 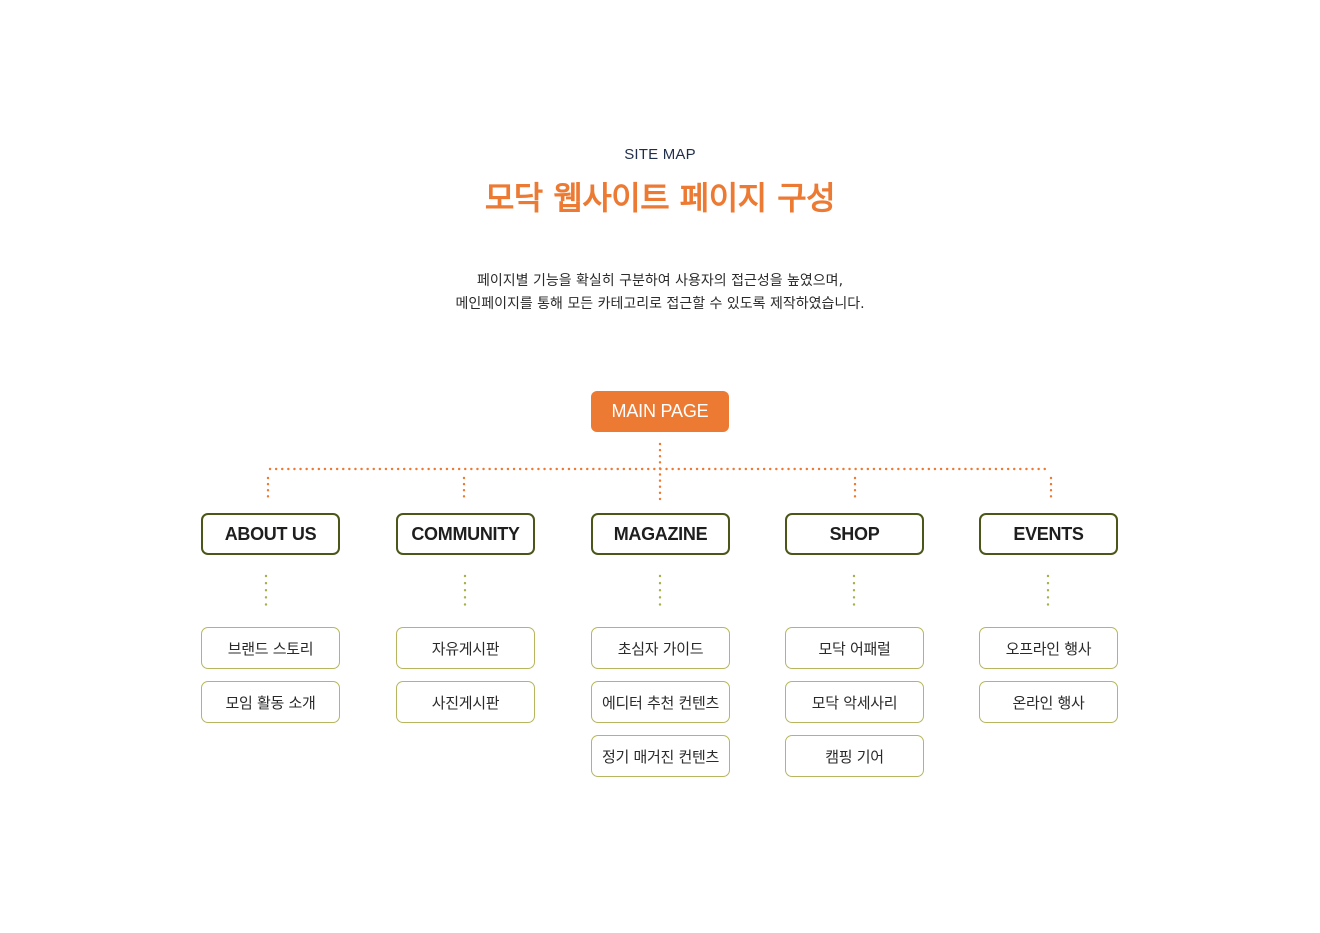 I want to click on subpage-node-online-events: 온라인 행사, so click(x=1048, y=702).